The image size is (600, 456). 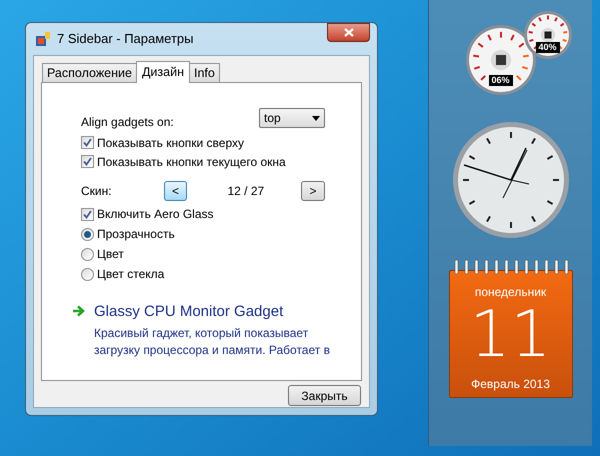 I want to click on close-button, so click(x=348, y=32).